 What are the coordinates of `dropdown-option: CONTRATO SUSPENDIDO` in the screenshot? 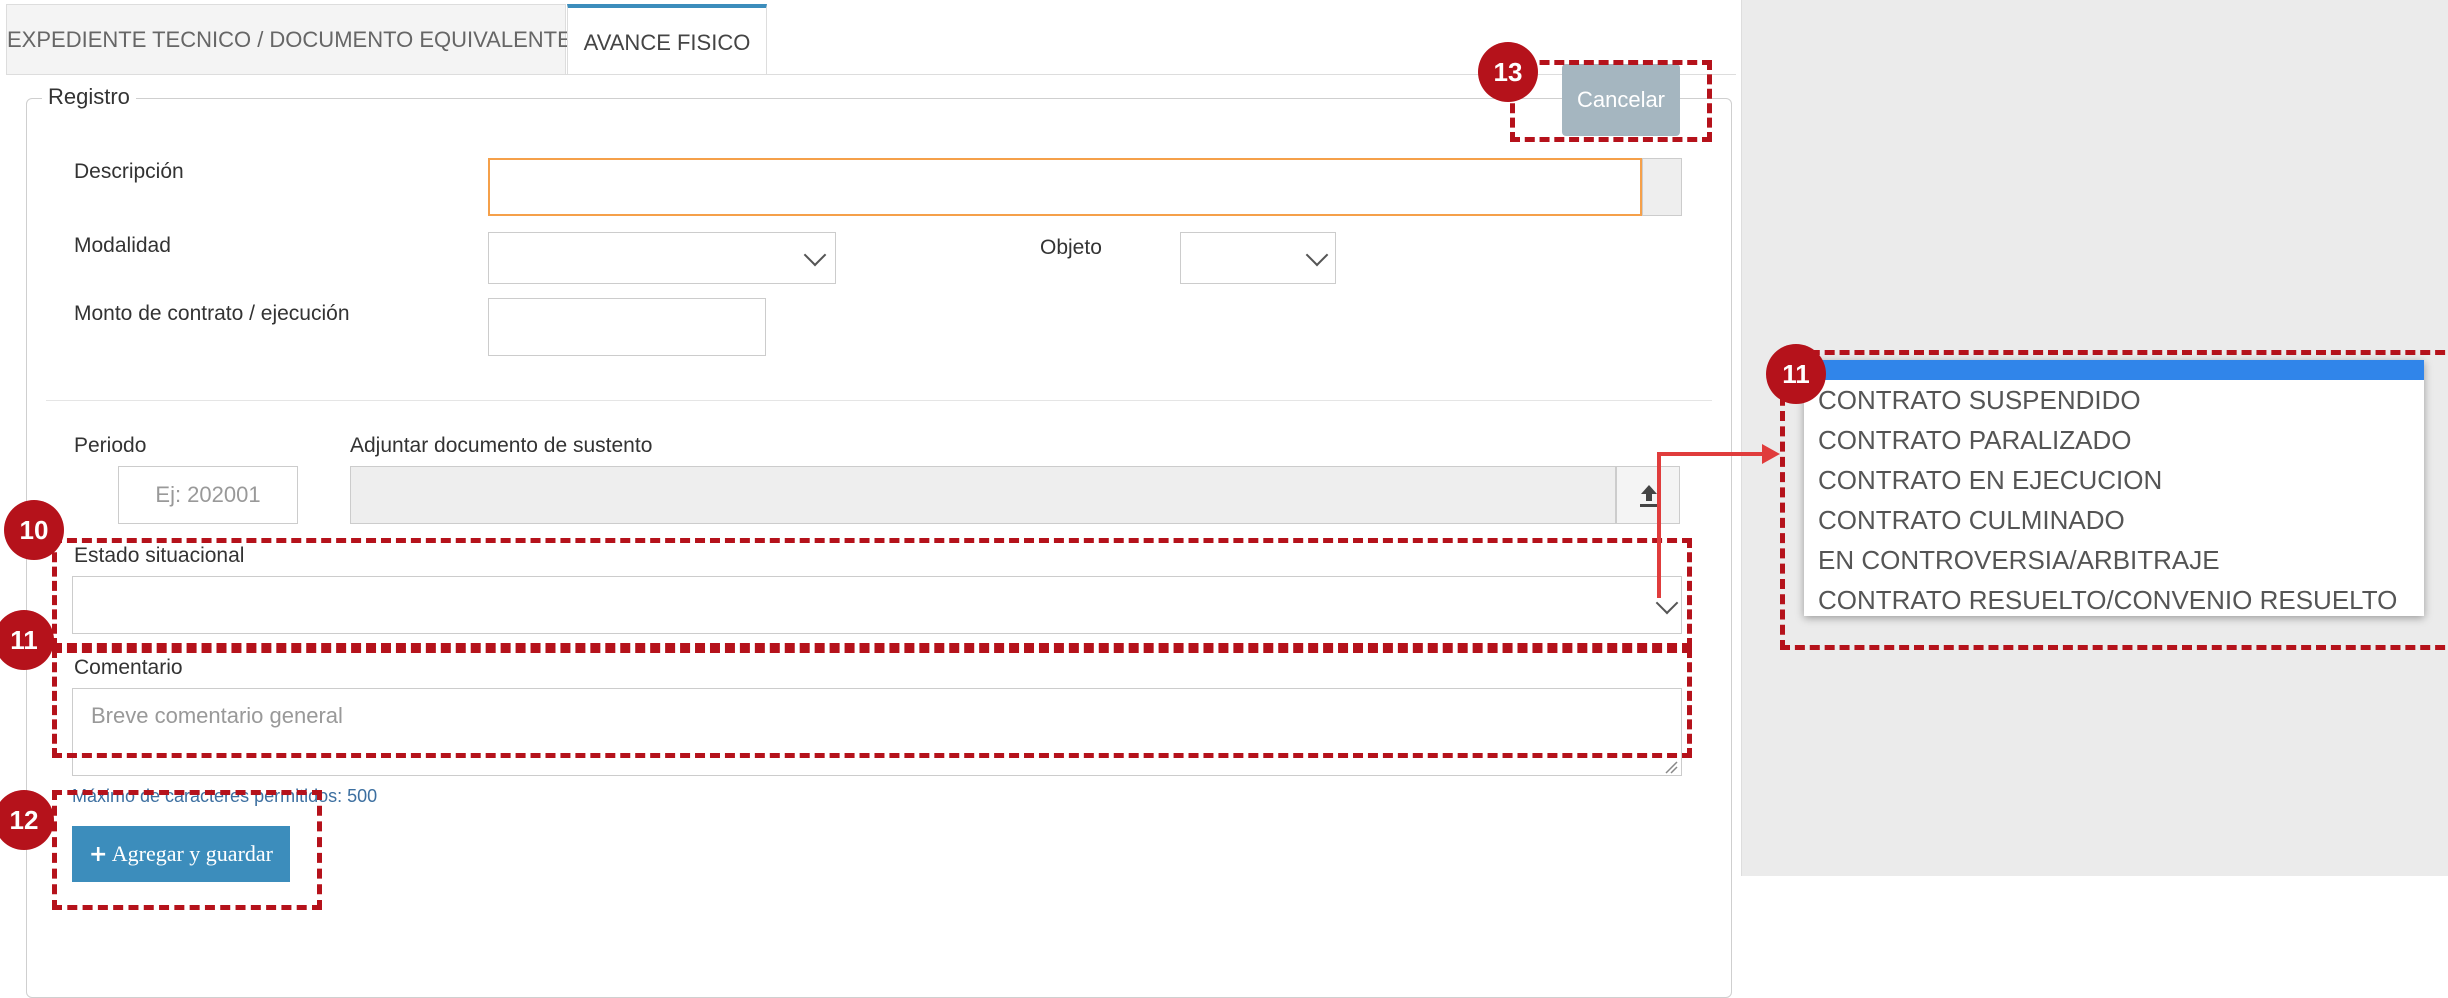 It's located at (1979, 400).